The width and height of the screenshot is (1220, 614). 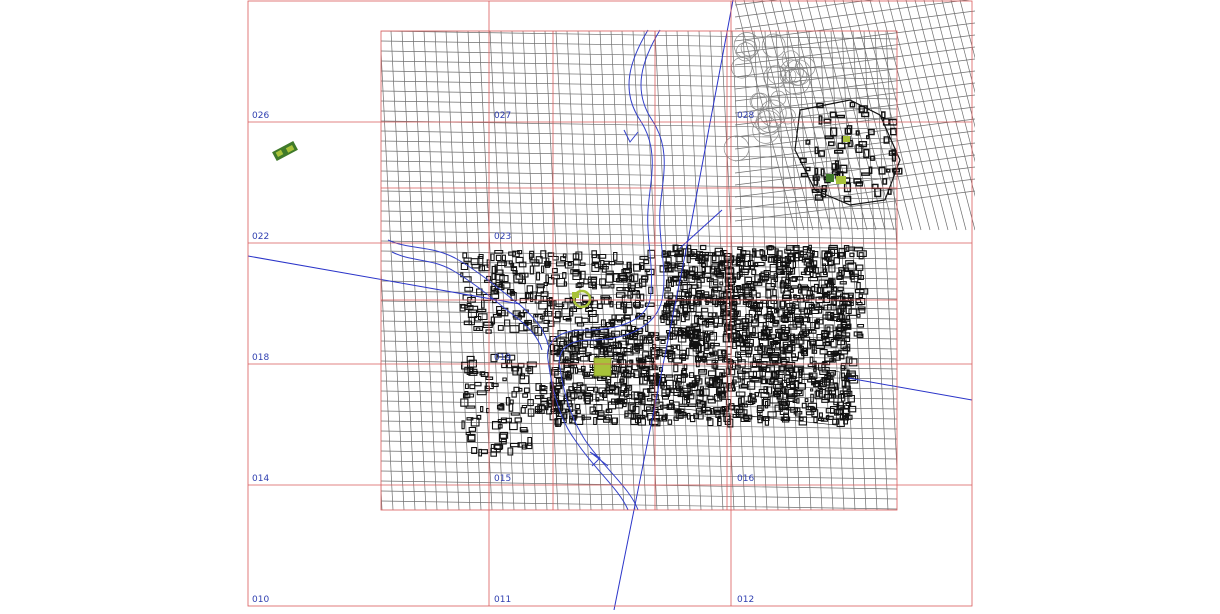 I want to click on sheet-label: 011, so click(x=502, y=600).